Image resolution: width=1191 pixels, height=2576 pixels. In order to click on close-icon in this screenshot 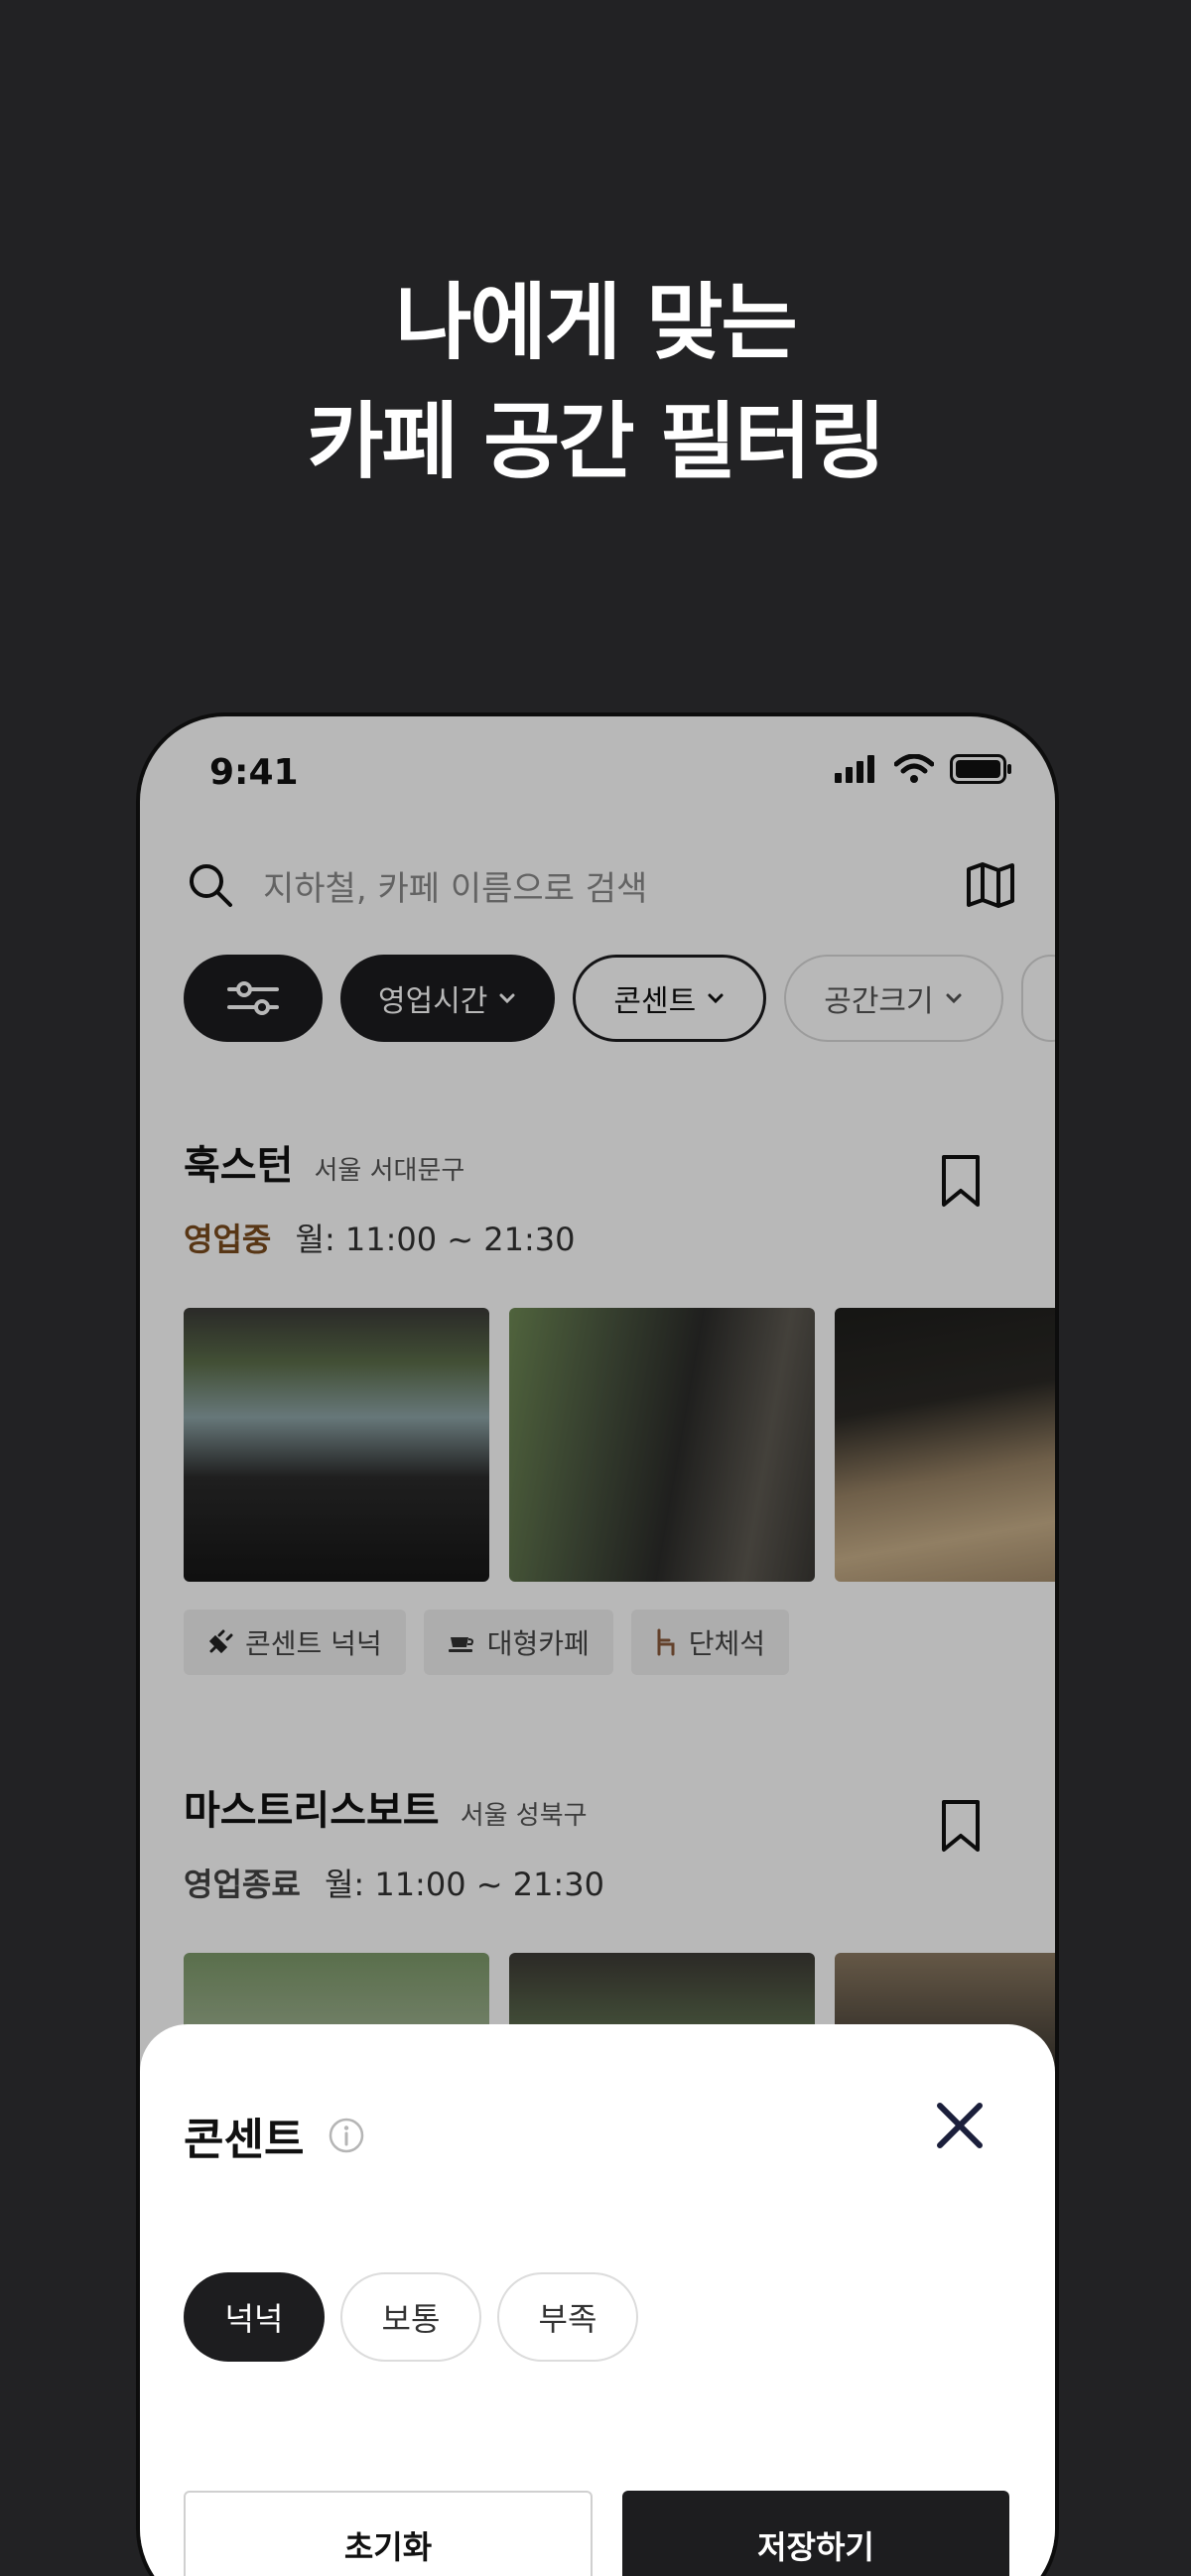, I will do `click(960, 2126)`.